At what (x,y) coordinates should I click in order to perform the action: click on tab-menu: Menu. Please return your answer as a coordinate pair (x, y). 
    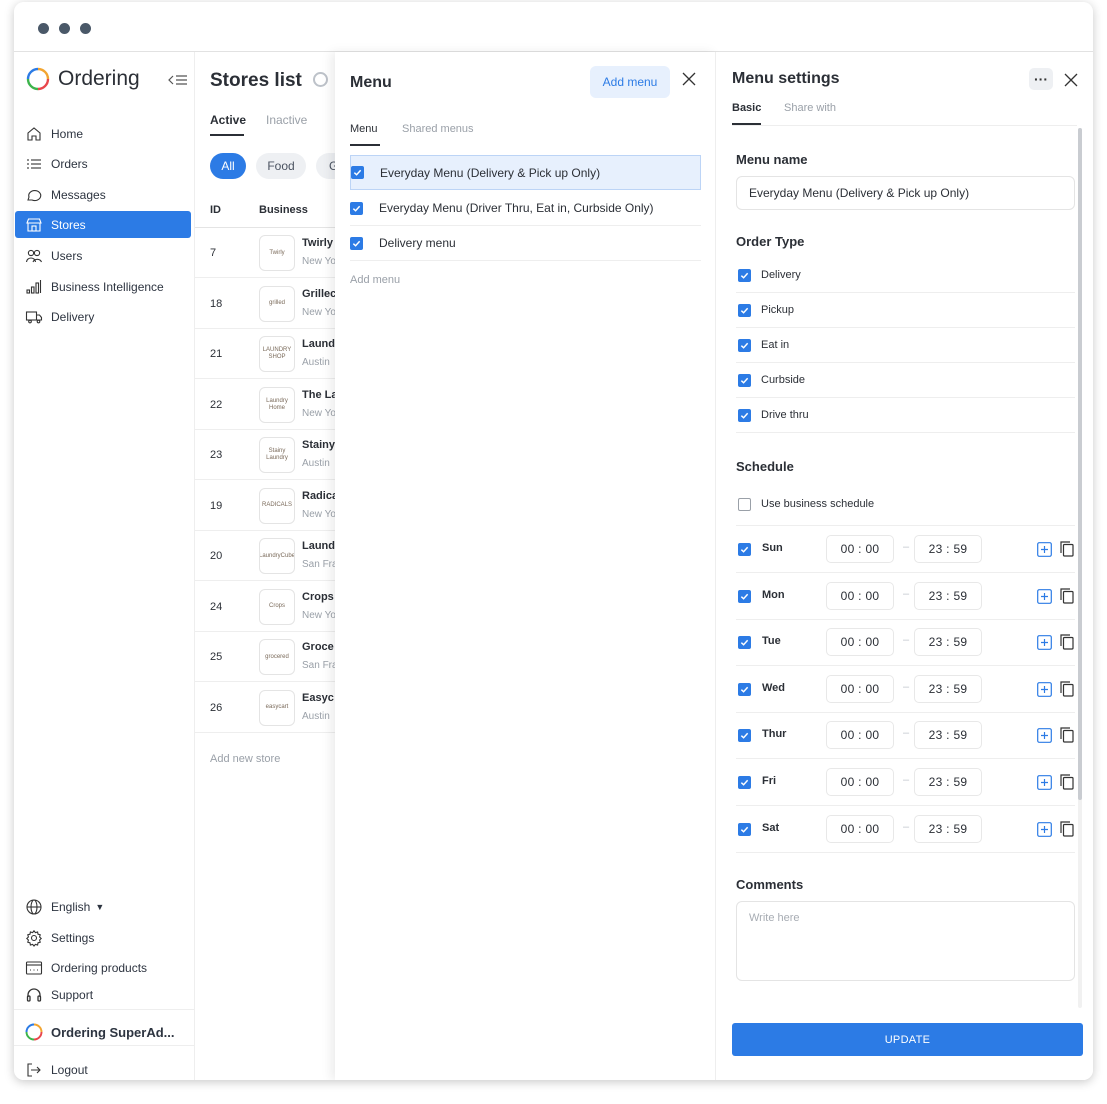
    Looking at the image, I should click on (364, 129).